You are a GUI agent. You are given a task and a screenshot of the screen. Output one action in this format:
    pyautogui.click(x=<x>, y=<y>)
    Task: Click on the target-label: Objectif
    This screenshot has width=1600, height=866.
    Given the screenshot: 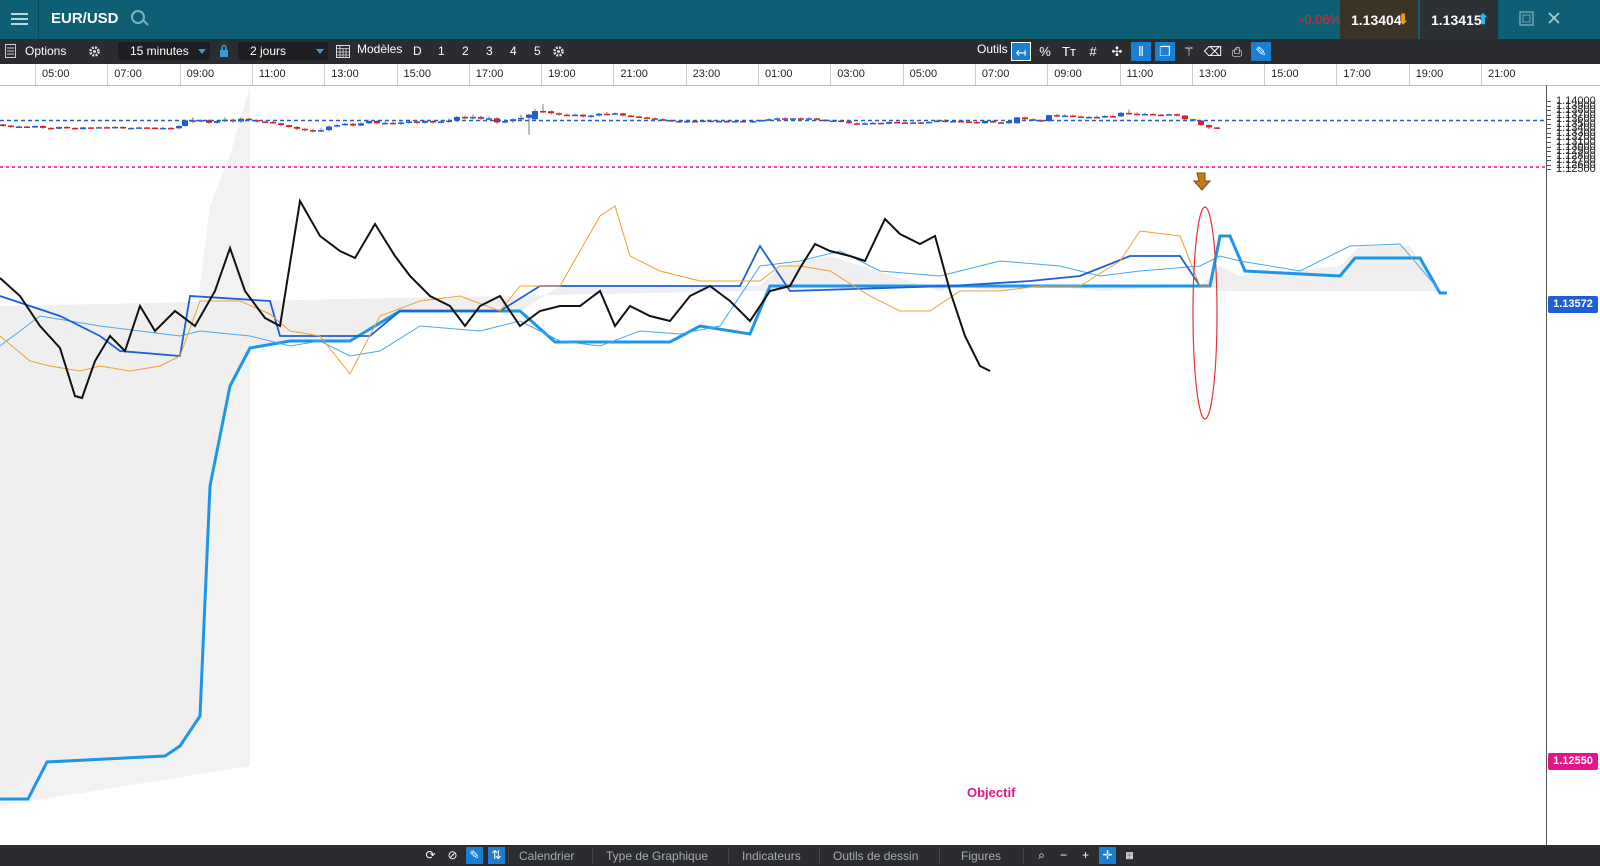 What is the action you would take?
    pyautogui.click(x=991, y=792)
    